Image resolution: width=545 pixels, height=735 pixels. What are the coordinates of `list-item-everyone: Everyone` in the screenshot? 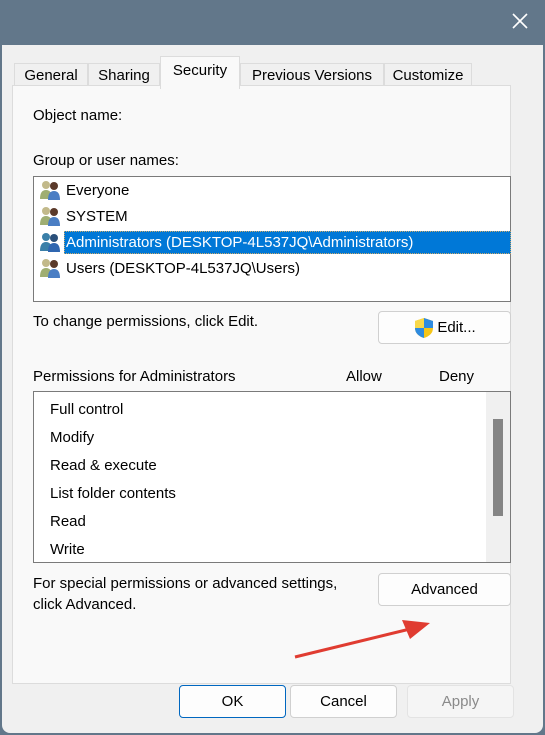 It's located at (84, 190).